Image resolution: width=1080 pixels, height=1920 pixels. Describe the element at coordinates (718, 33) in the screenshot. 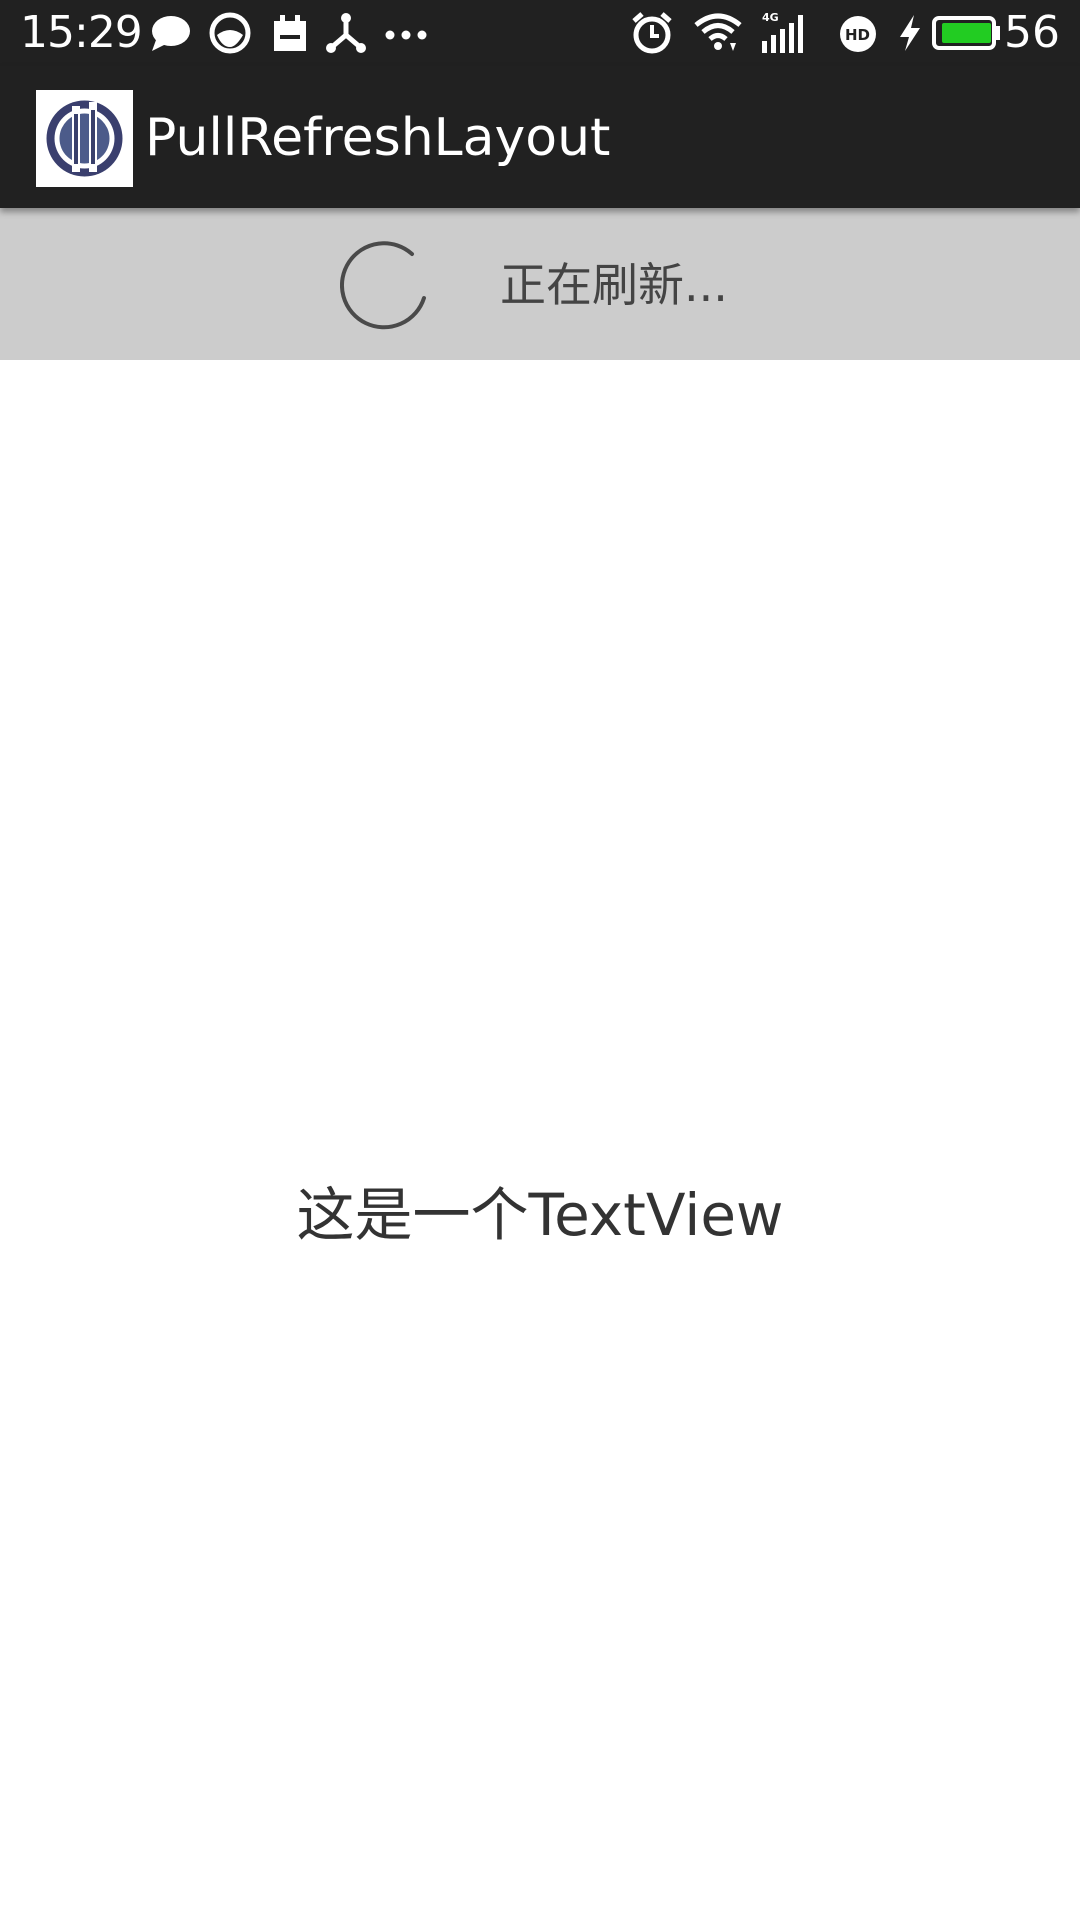

I see `wifi-icon` at that location.